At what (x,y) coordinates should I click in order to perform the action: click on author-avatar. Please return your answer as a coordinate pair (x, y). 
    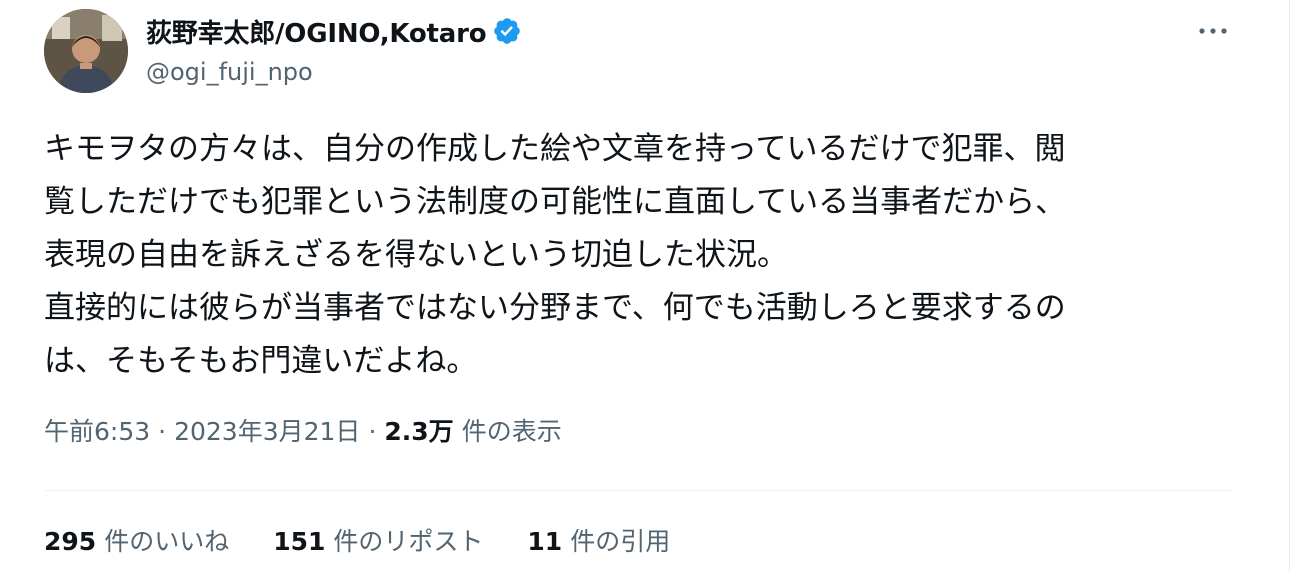
    Looking at the image, I should click on (86, 51).